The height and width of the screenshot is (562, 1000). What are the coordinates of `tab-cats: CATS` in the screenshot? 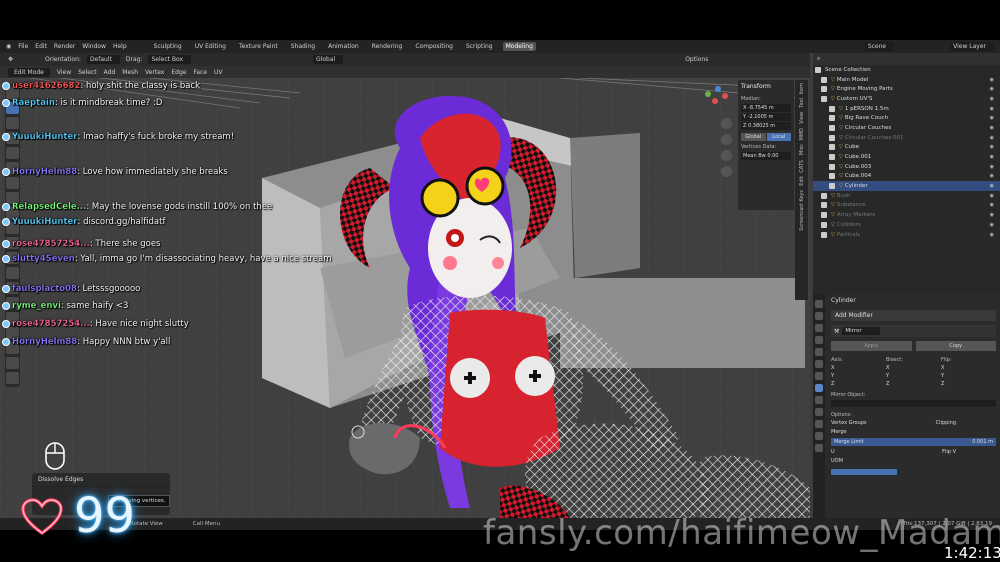 It's located at (802, 166).